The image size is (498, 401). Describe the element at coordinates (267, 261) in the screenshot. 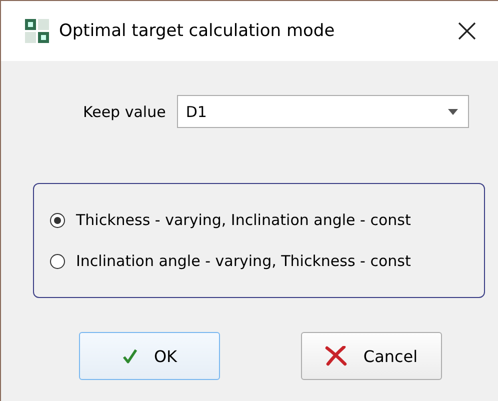

I see `mode-radio-option: Inclination angle - varying, Thickness - const` at that location.